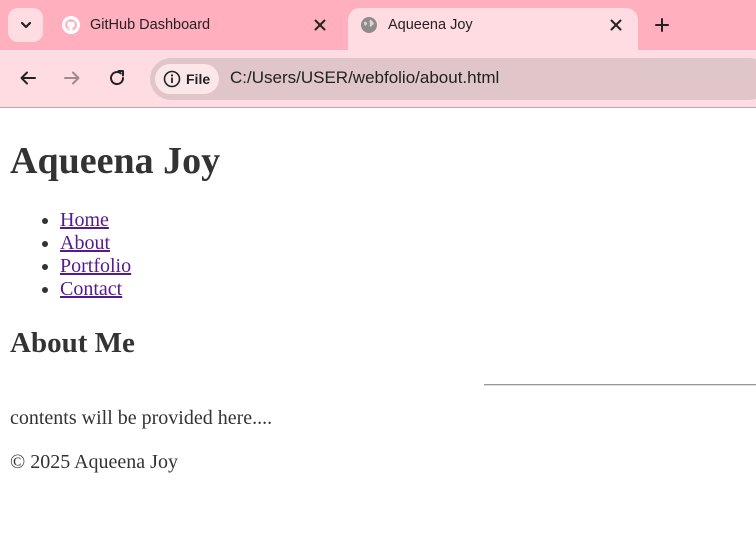 This screenshot has width=756, height=559. Describe the element at coordinates (85, 243) in the screenshot. I see `nav-link-about: About` at that location.